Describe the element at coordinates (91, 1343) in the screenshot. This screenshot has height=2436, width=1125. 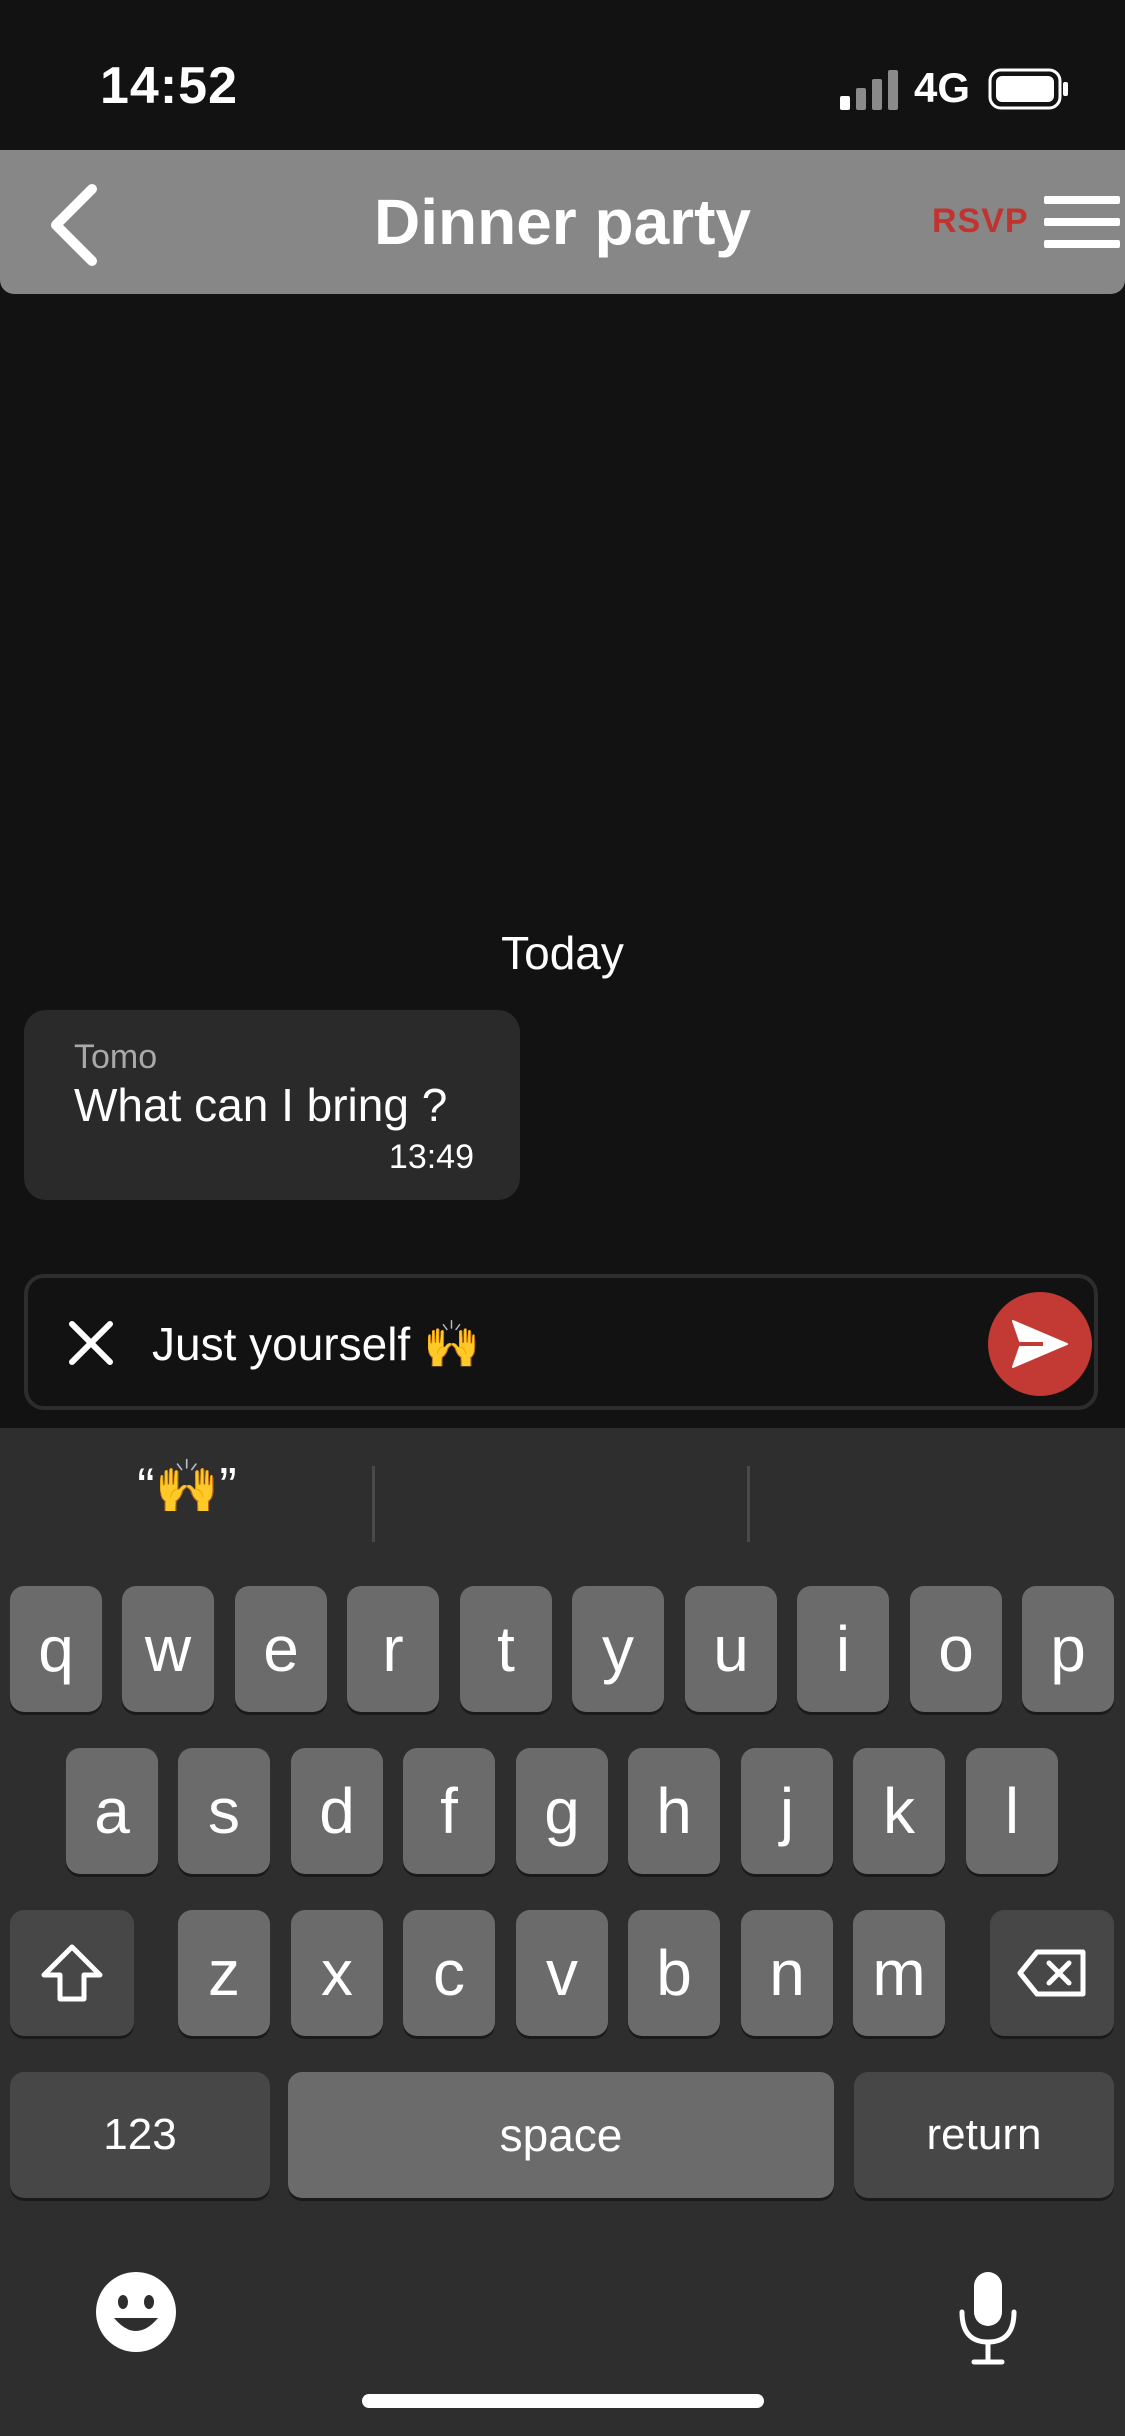
I see `clear-x-icon` at that location.